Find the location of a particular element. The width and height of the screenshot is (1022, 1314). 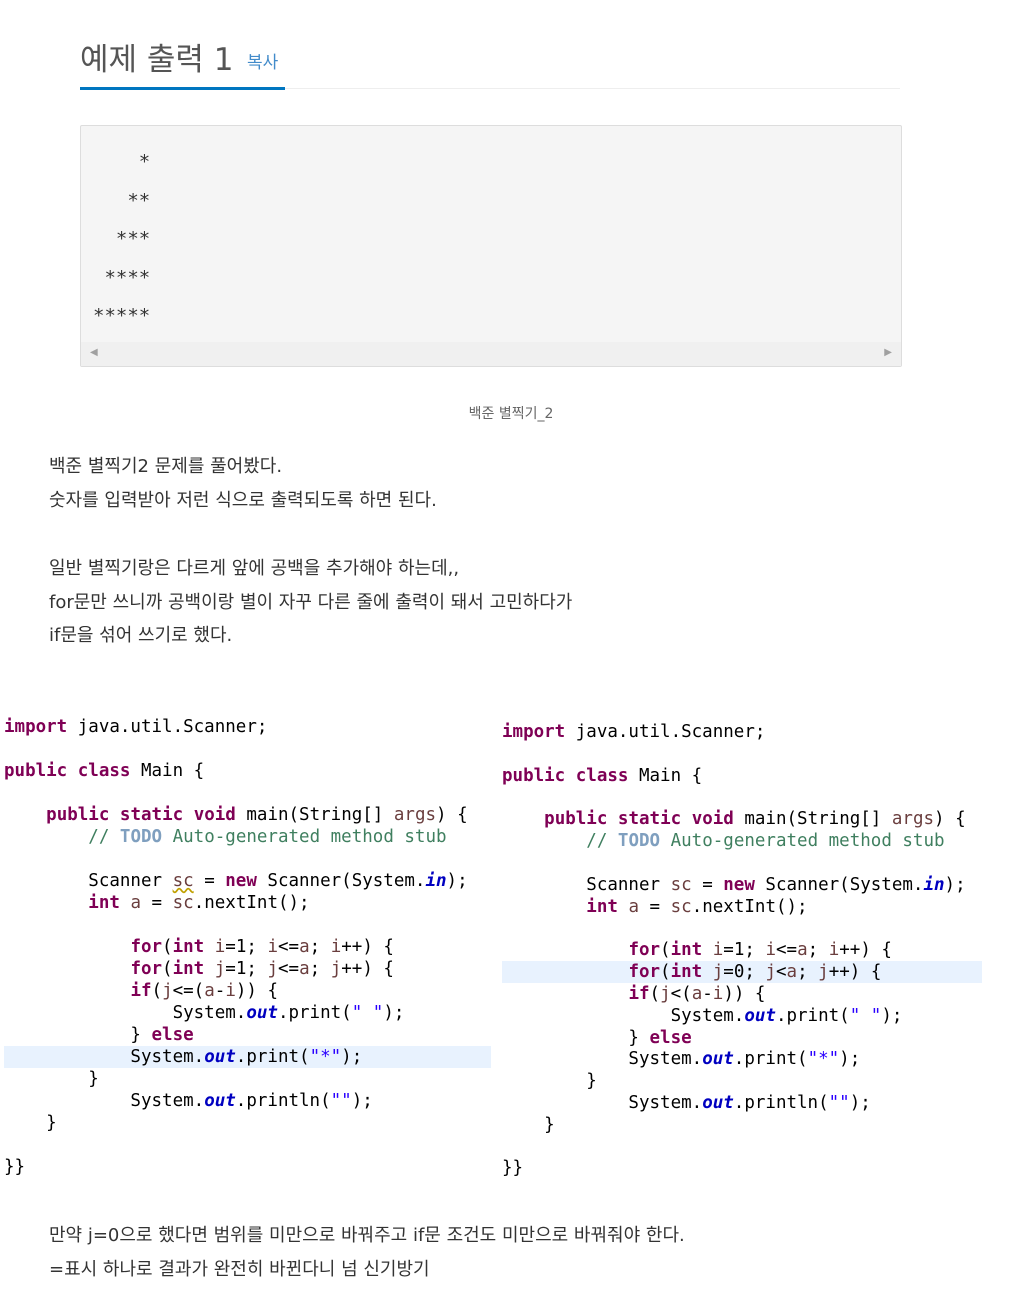

sample-output-text: * ** *** **** ***** is located at coordinates (121, 239).